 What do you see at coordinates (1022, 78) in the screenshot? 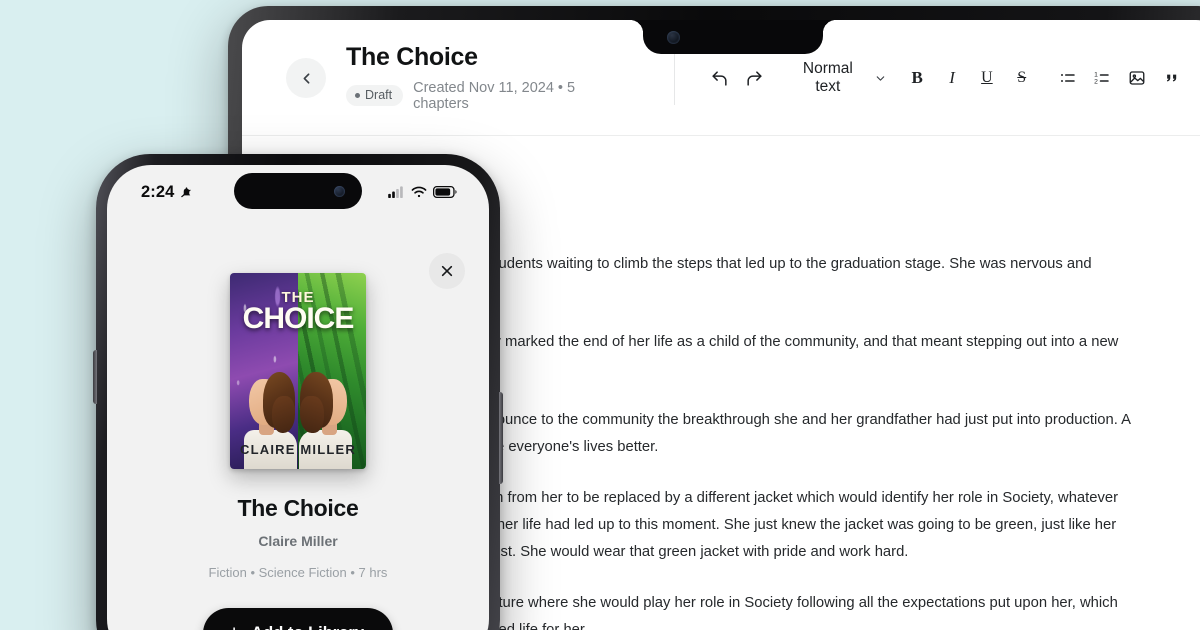
I see `strikethrough-button: S` at bounding box center [1022, 78].